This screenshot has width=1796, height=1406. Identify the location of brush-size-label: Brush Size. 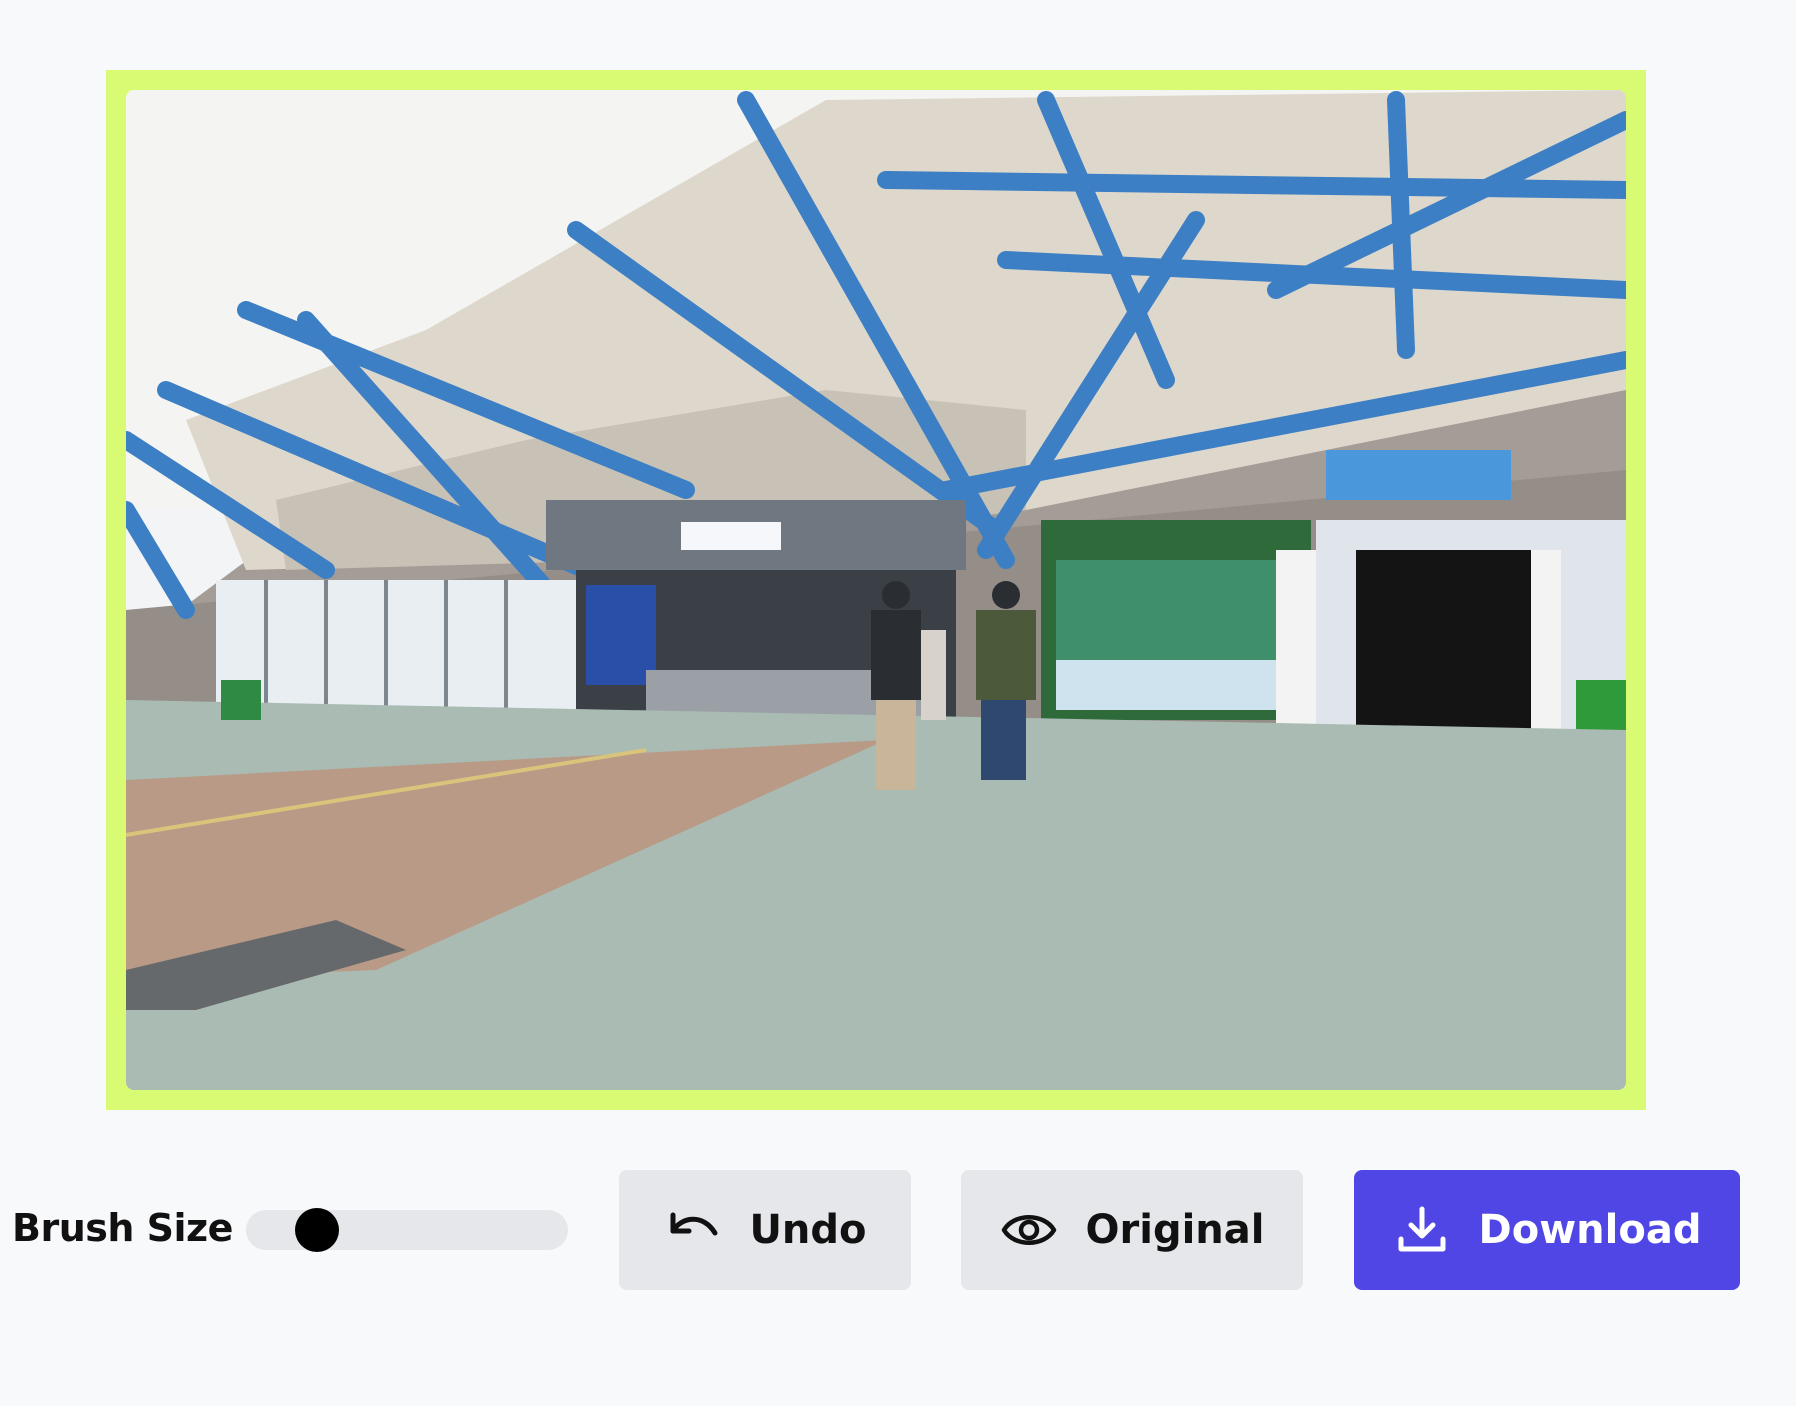
(122, 1228).